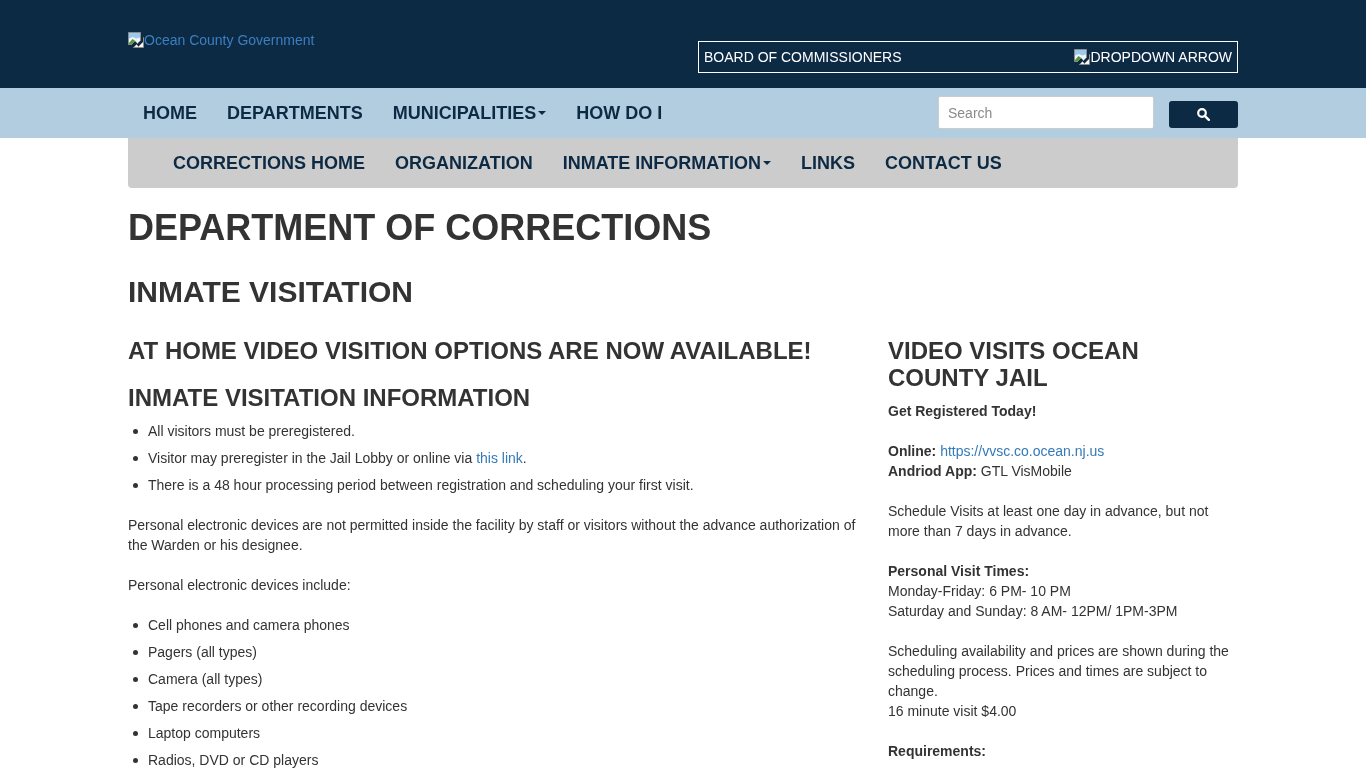  I want to click on list-item: There is a 48 hour processing period between registration and scheduling your first visit., so click(421, 485).